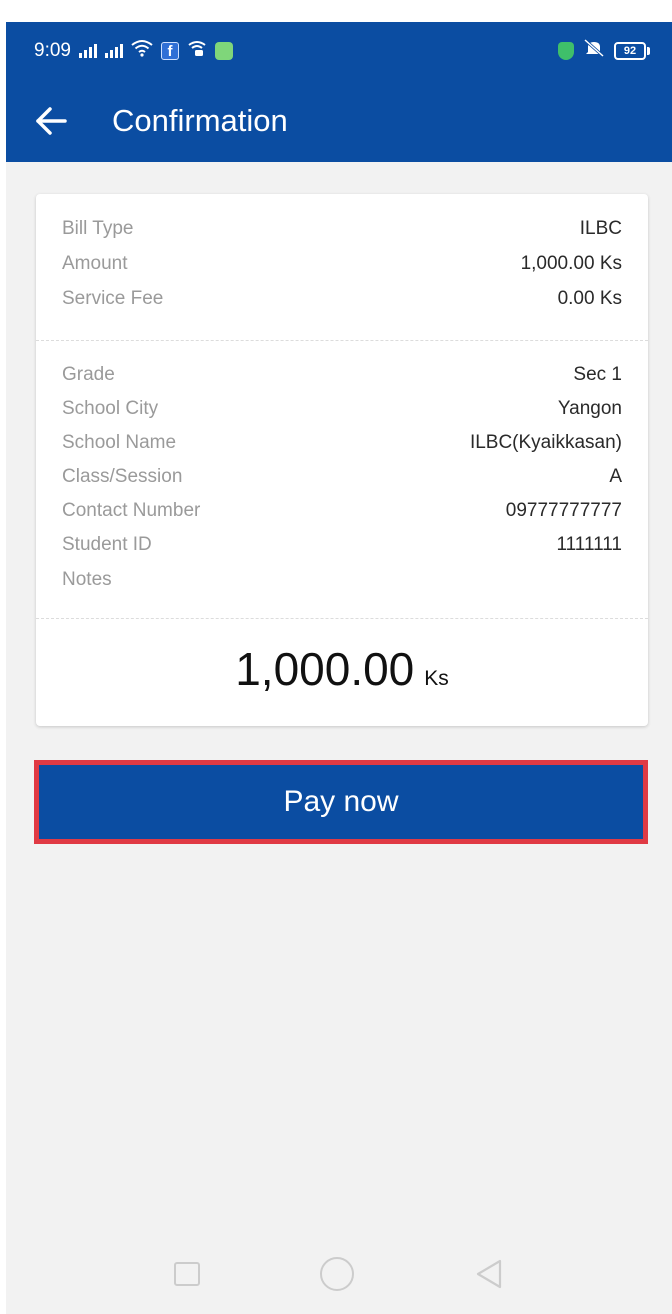  I want to click on total-value: 1,000.00, so click(325, 669).